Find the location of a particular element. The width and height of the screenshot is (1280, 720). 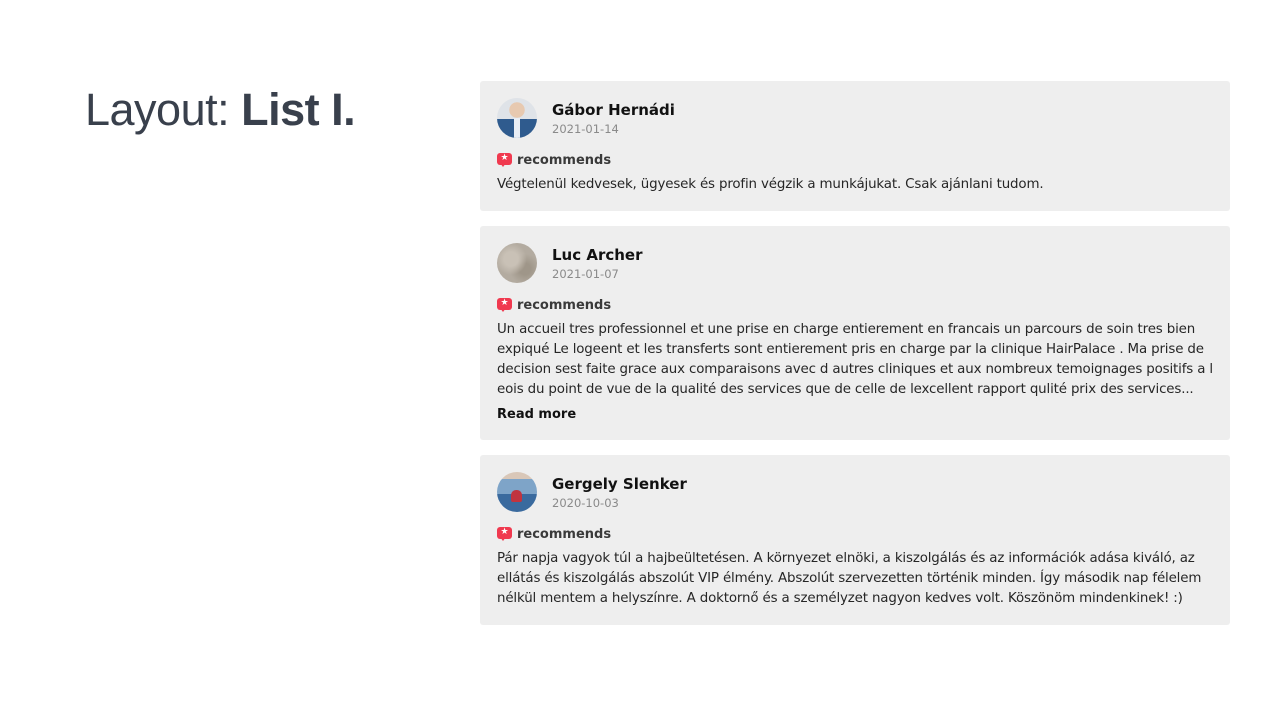

read-more-link: Read more is located at coordinates (536, 415).